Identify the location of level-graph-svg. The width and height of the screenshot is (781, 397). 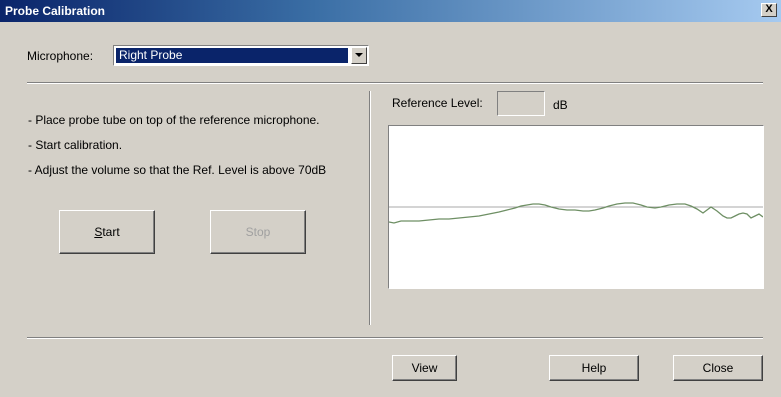
(576, 213).